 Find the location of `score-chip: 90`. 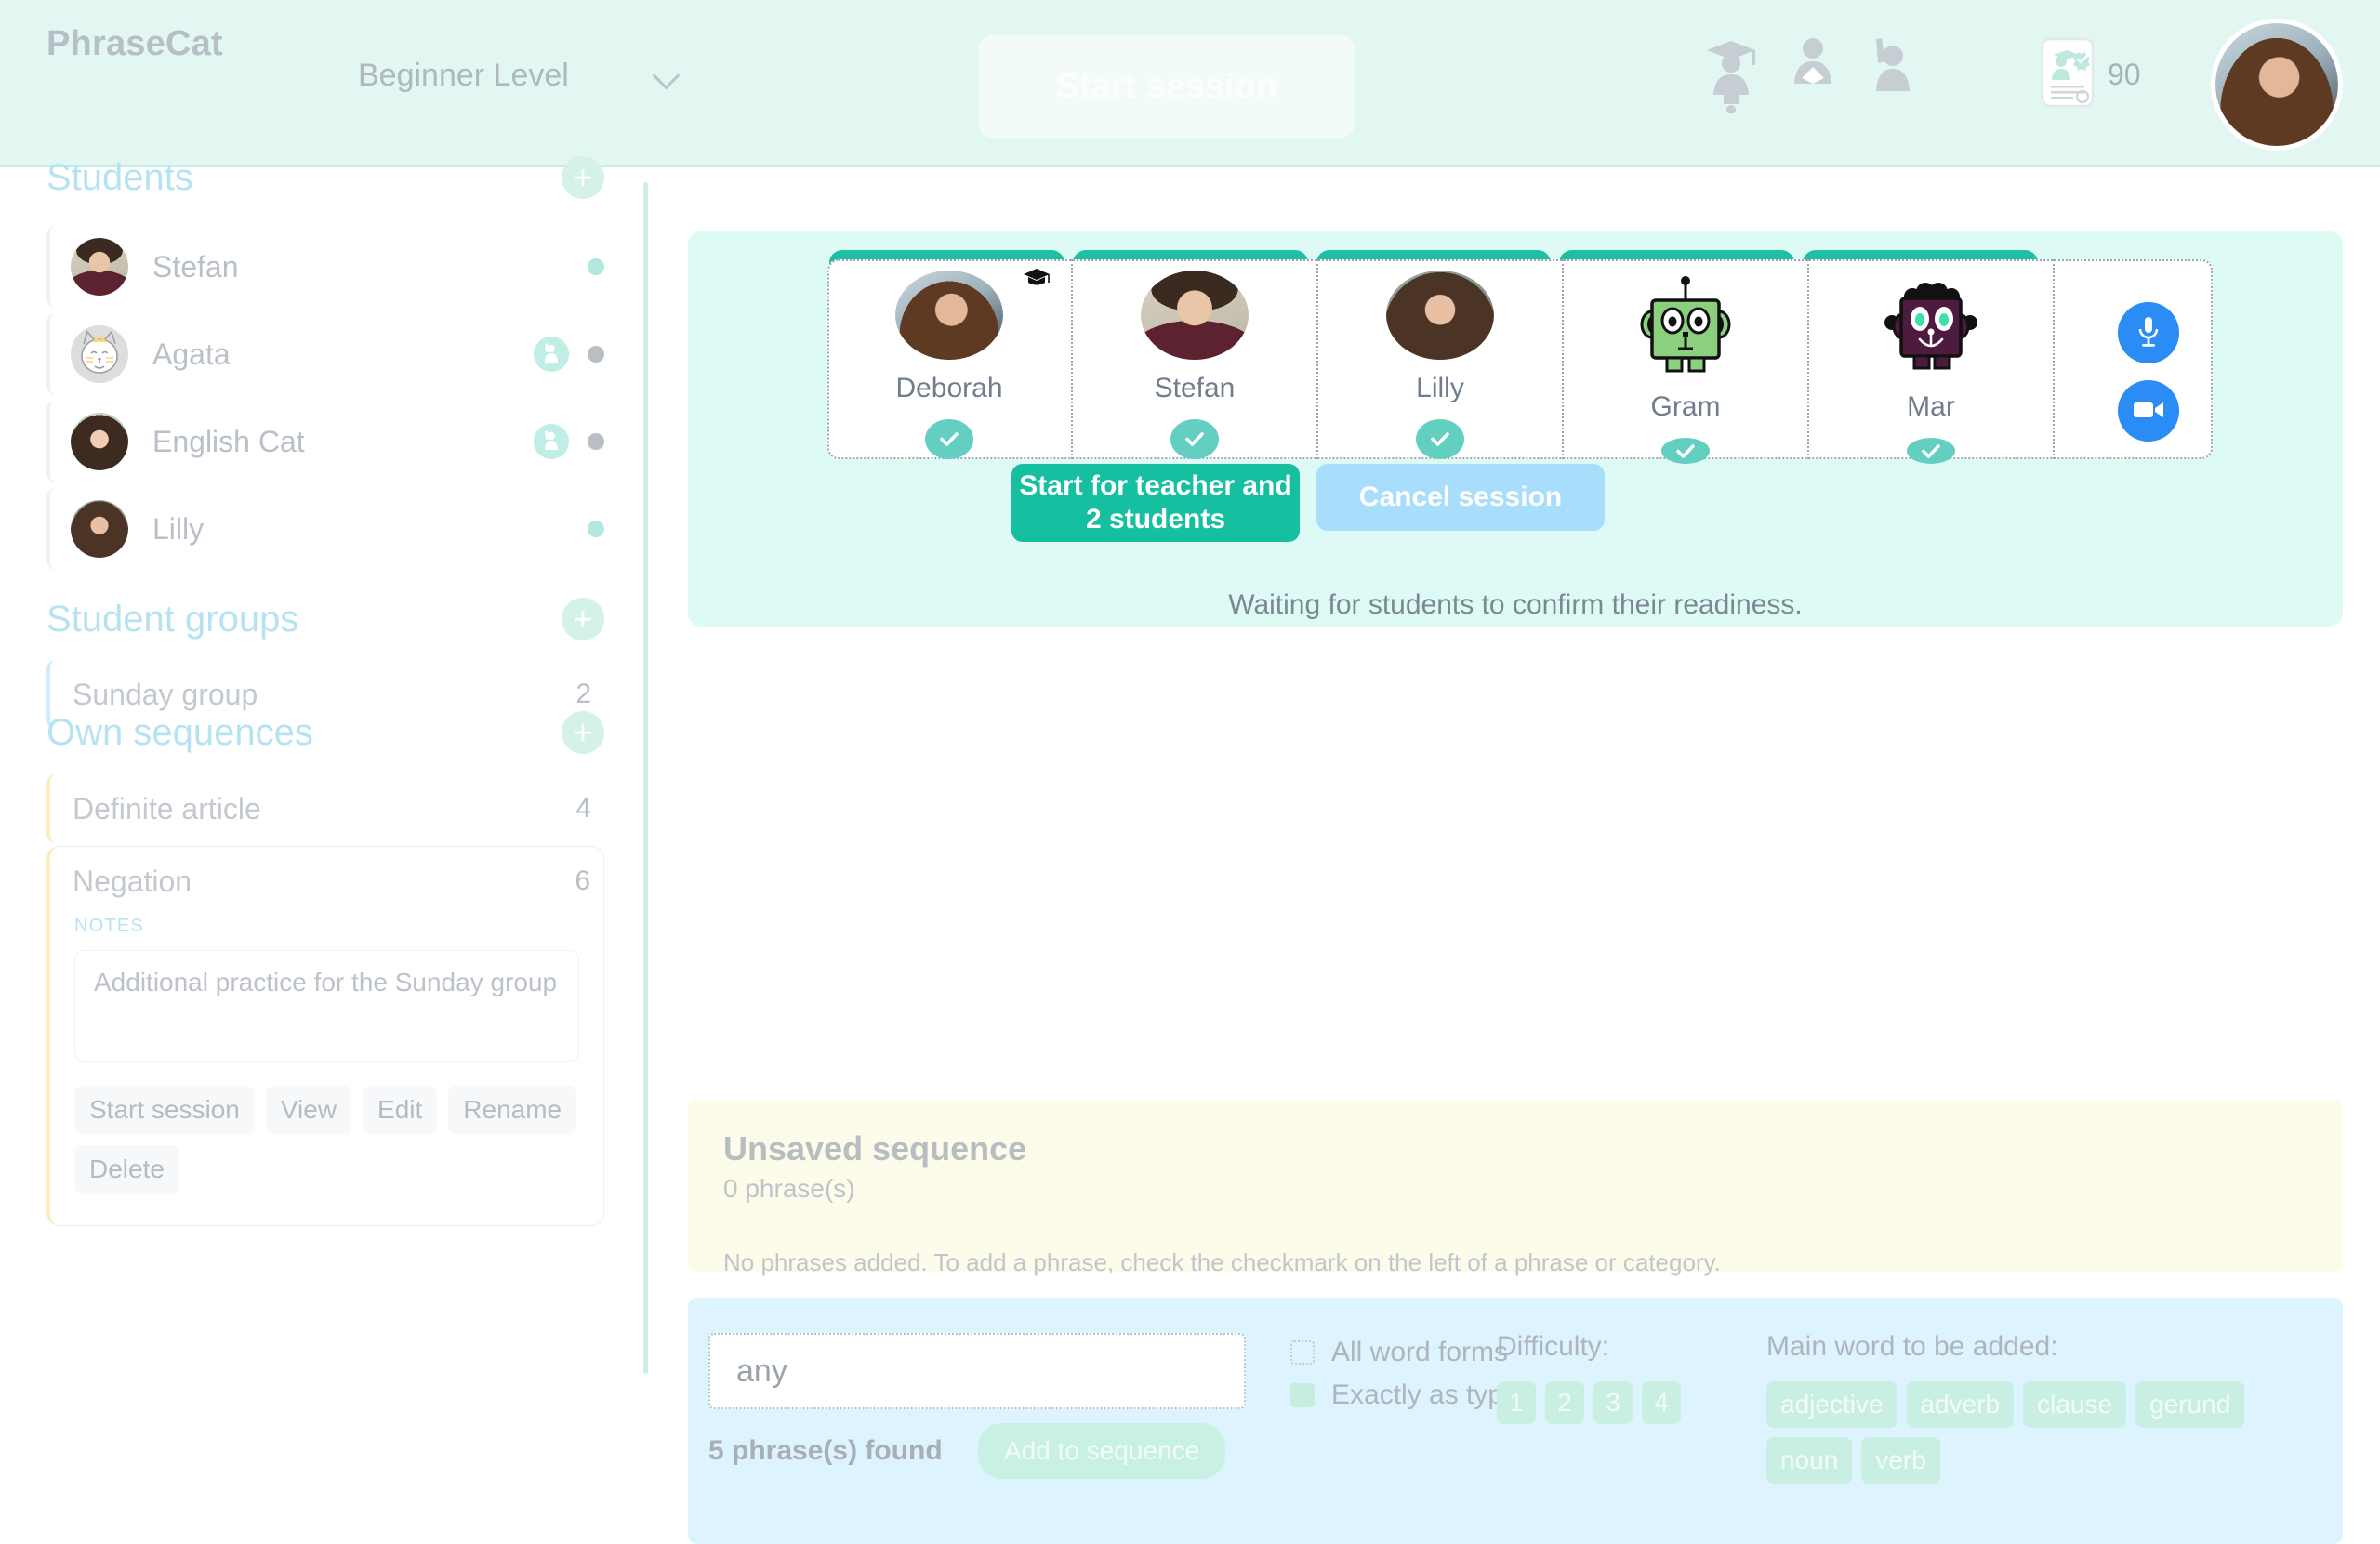

score-chip: 90 is located at coordinates (2091, 74).